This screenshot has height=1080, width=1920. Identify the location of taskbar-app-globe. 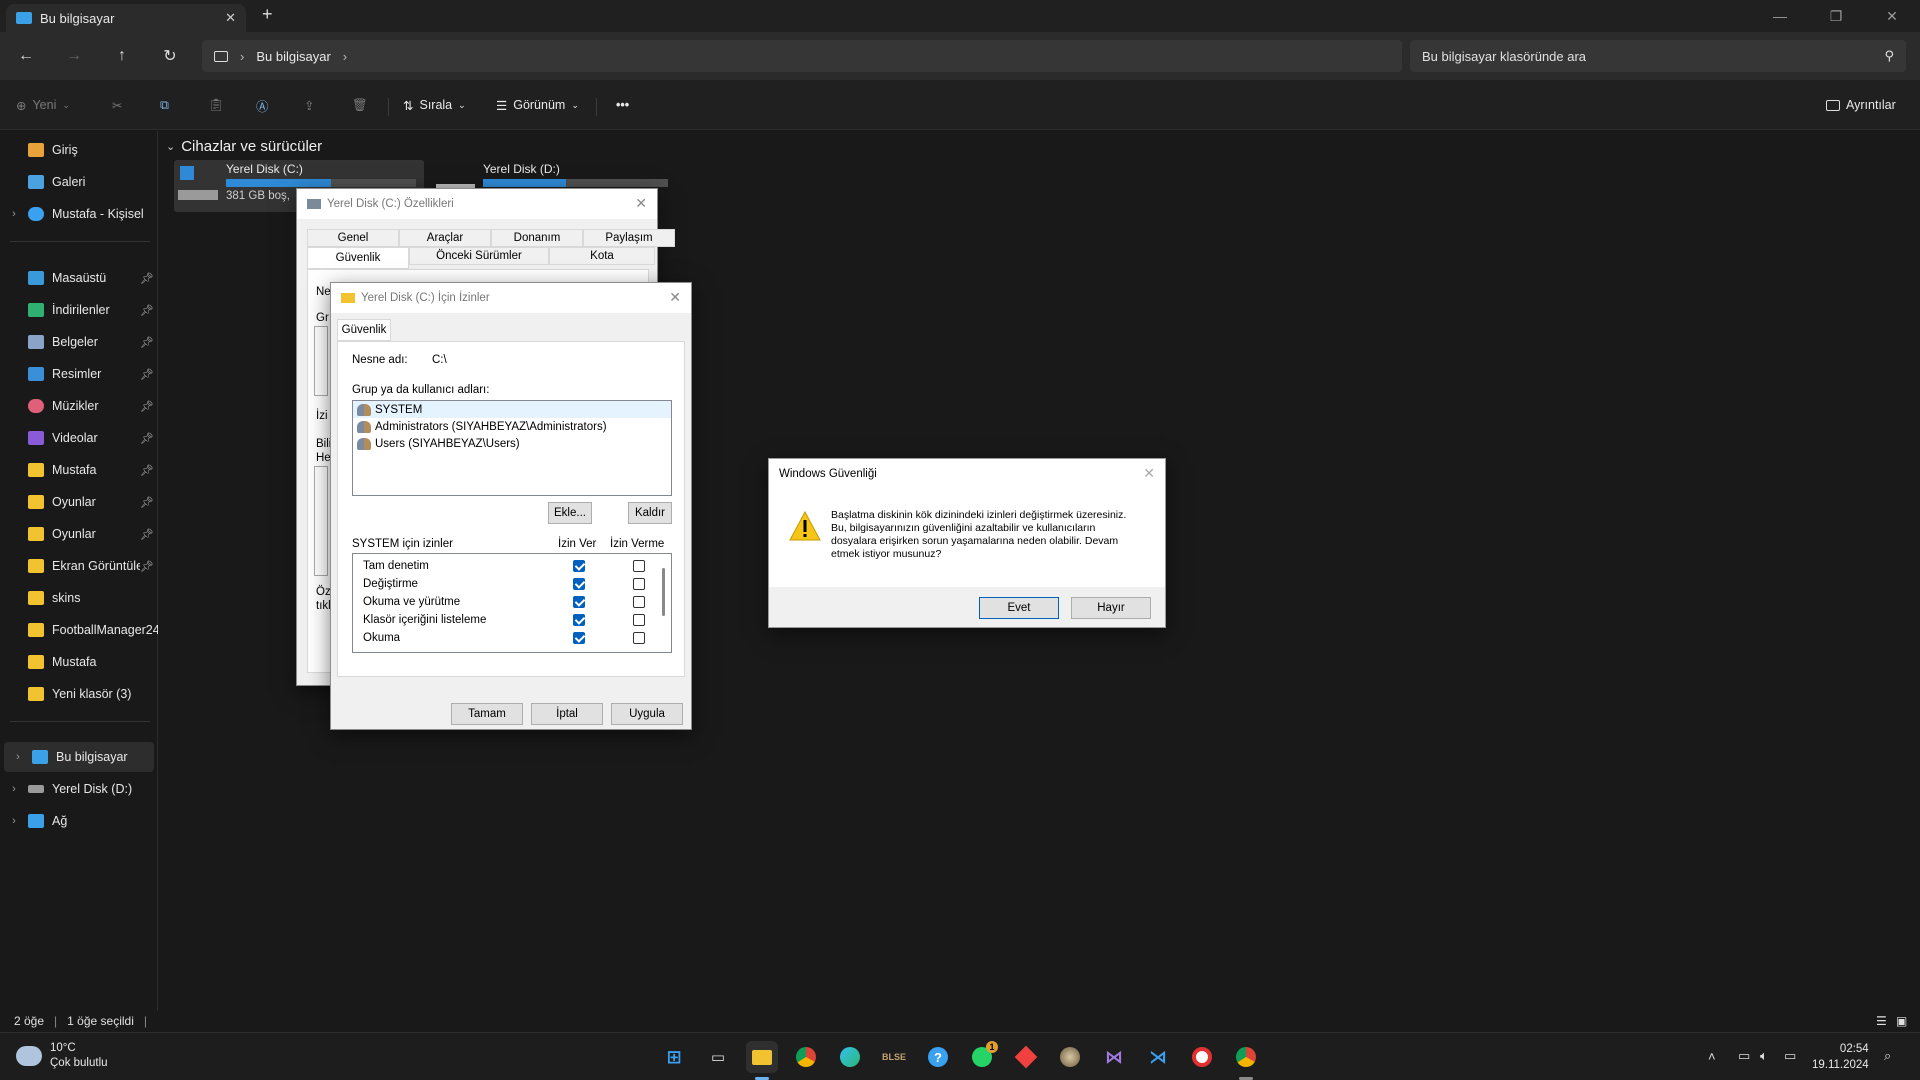
(1070, 1057).